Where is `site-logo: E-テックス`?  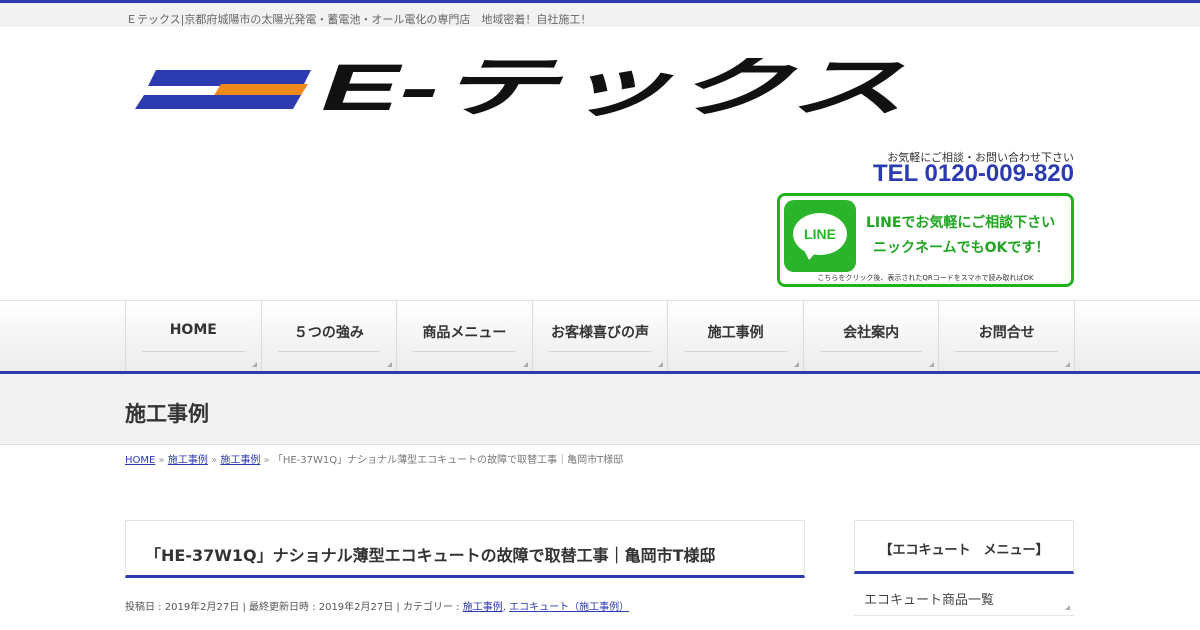 site-logo: E-テックス is located at coordinates (526, 87).